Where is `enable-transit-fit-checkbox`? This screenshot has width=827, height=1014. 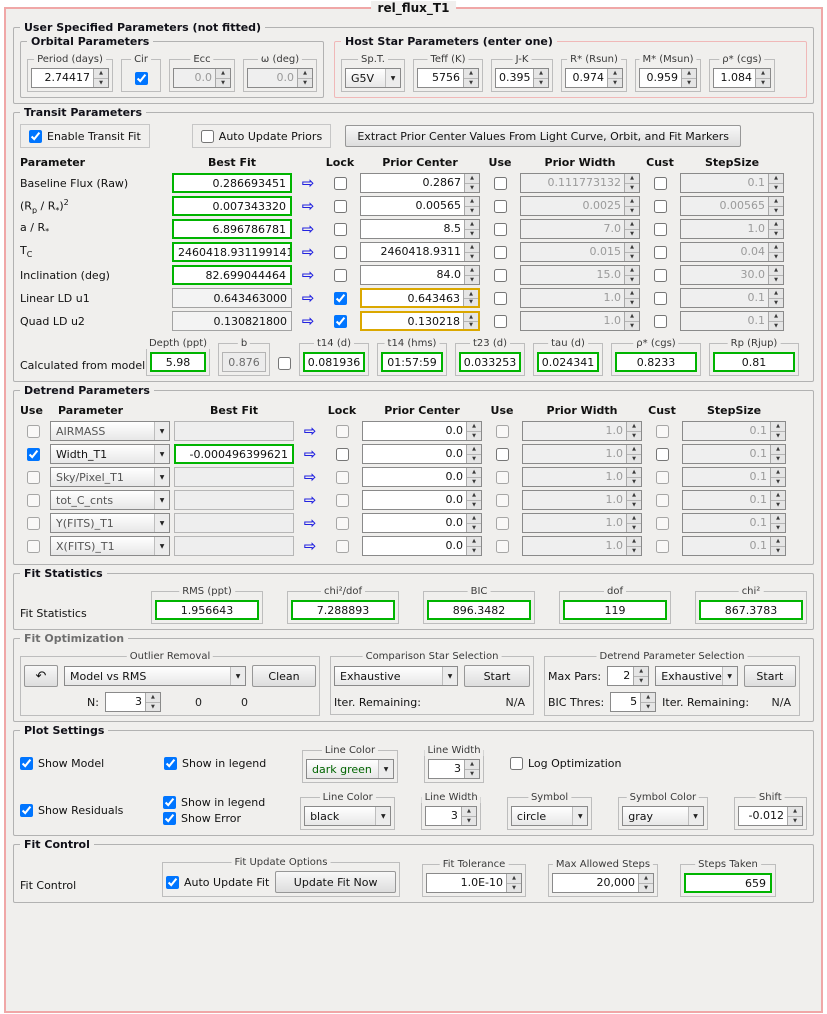
enable-transit-fit-checkbox is located at coordinates (35, 136).